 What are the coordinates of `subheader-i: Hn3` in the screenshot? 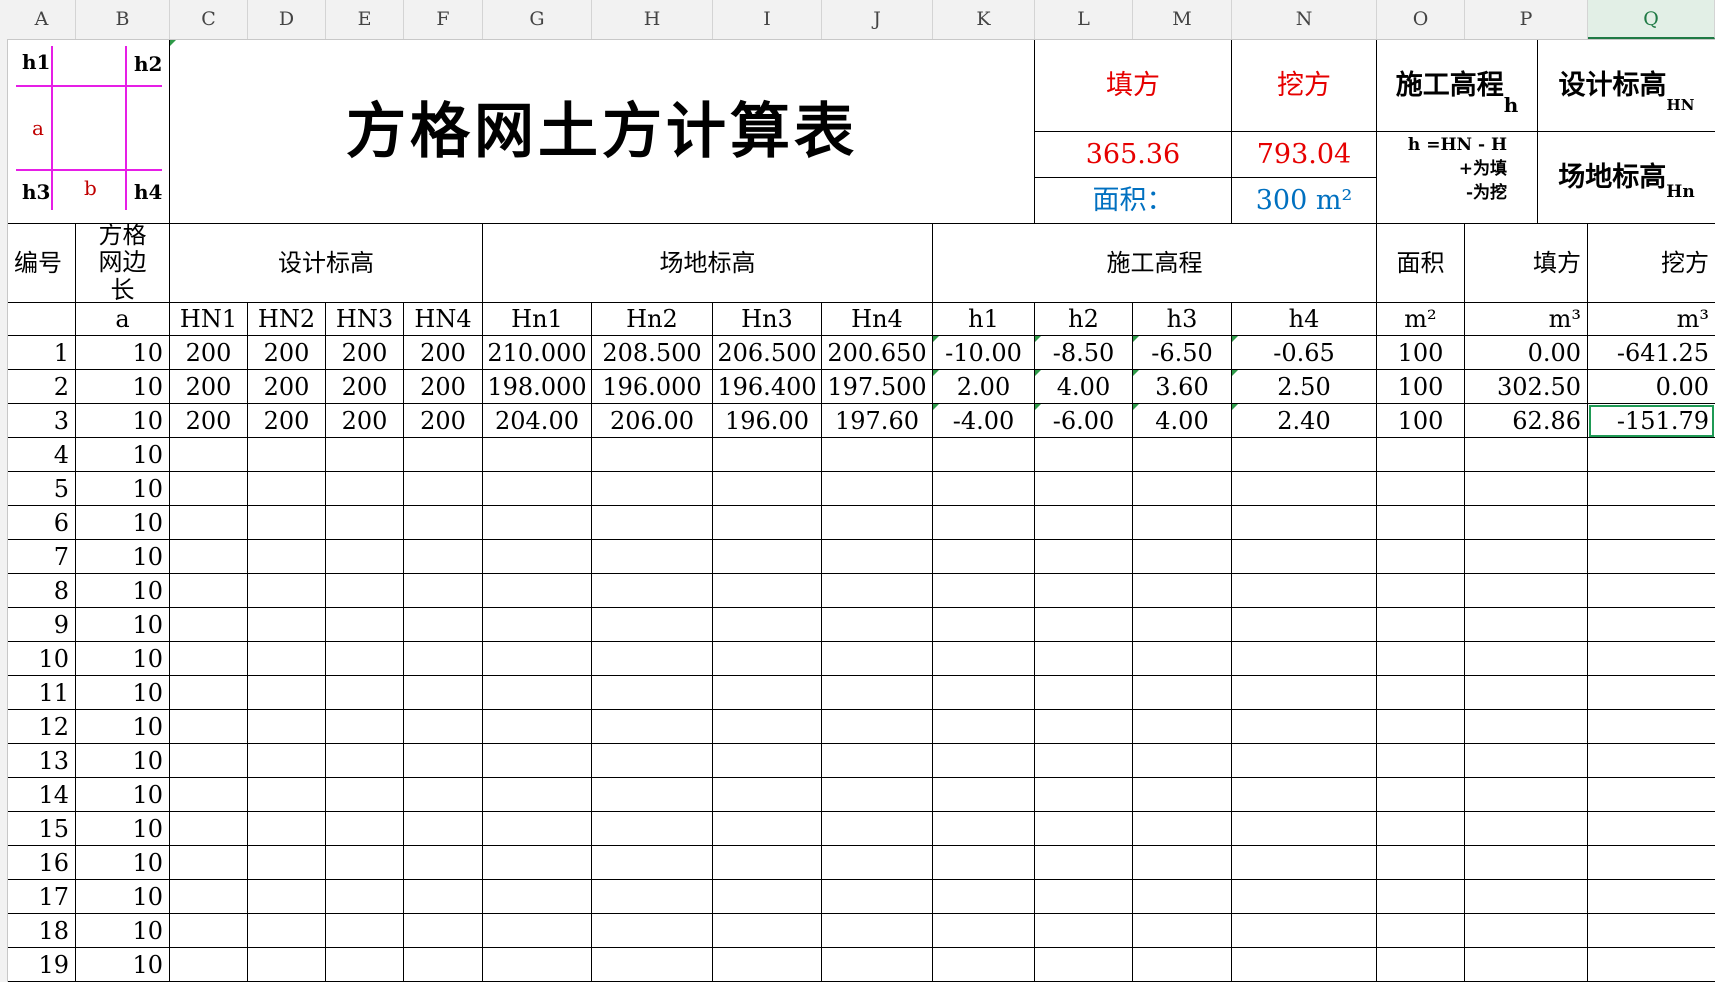 It's located at (767, 319).